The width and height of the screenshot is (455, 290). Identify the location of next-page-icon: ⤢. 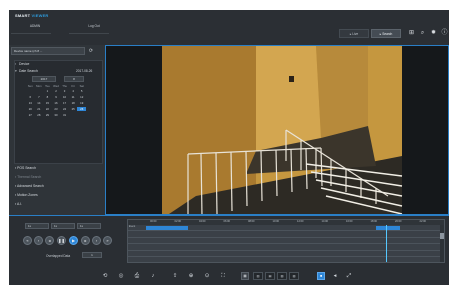
(349, 276).